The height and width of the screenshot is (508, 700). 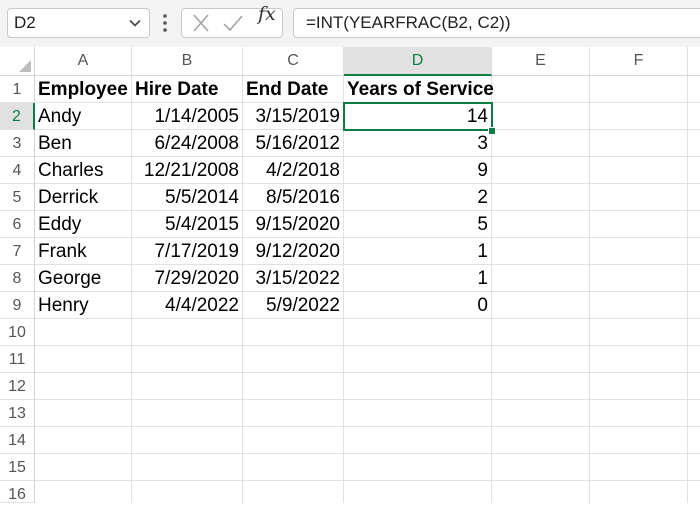 What do you see at coordinates (83, 170) in the screenshot?
I see `cell-a4: Charles` at bounding box center [83, 170].